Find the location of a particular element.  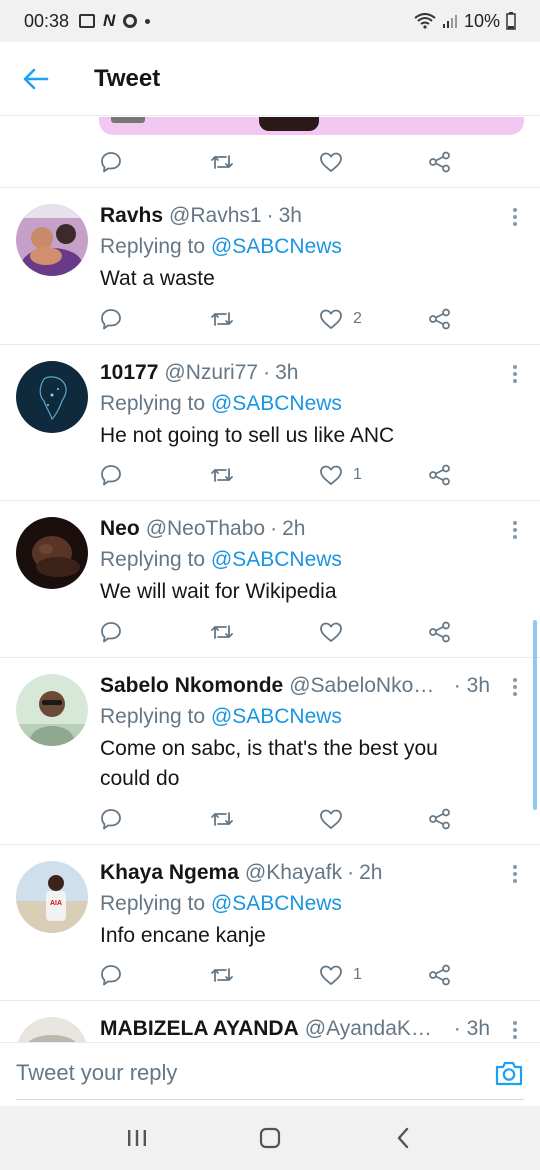

display-name: Sabelo Nkomonde is located at coordinates (191, 686).